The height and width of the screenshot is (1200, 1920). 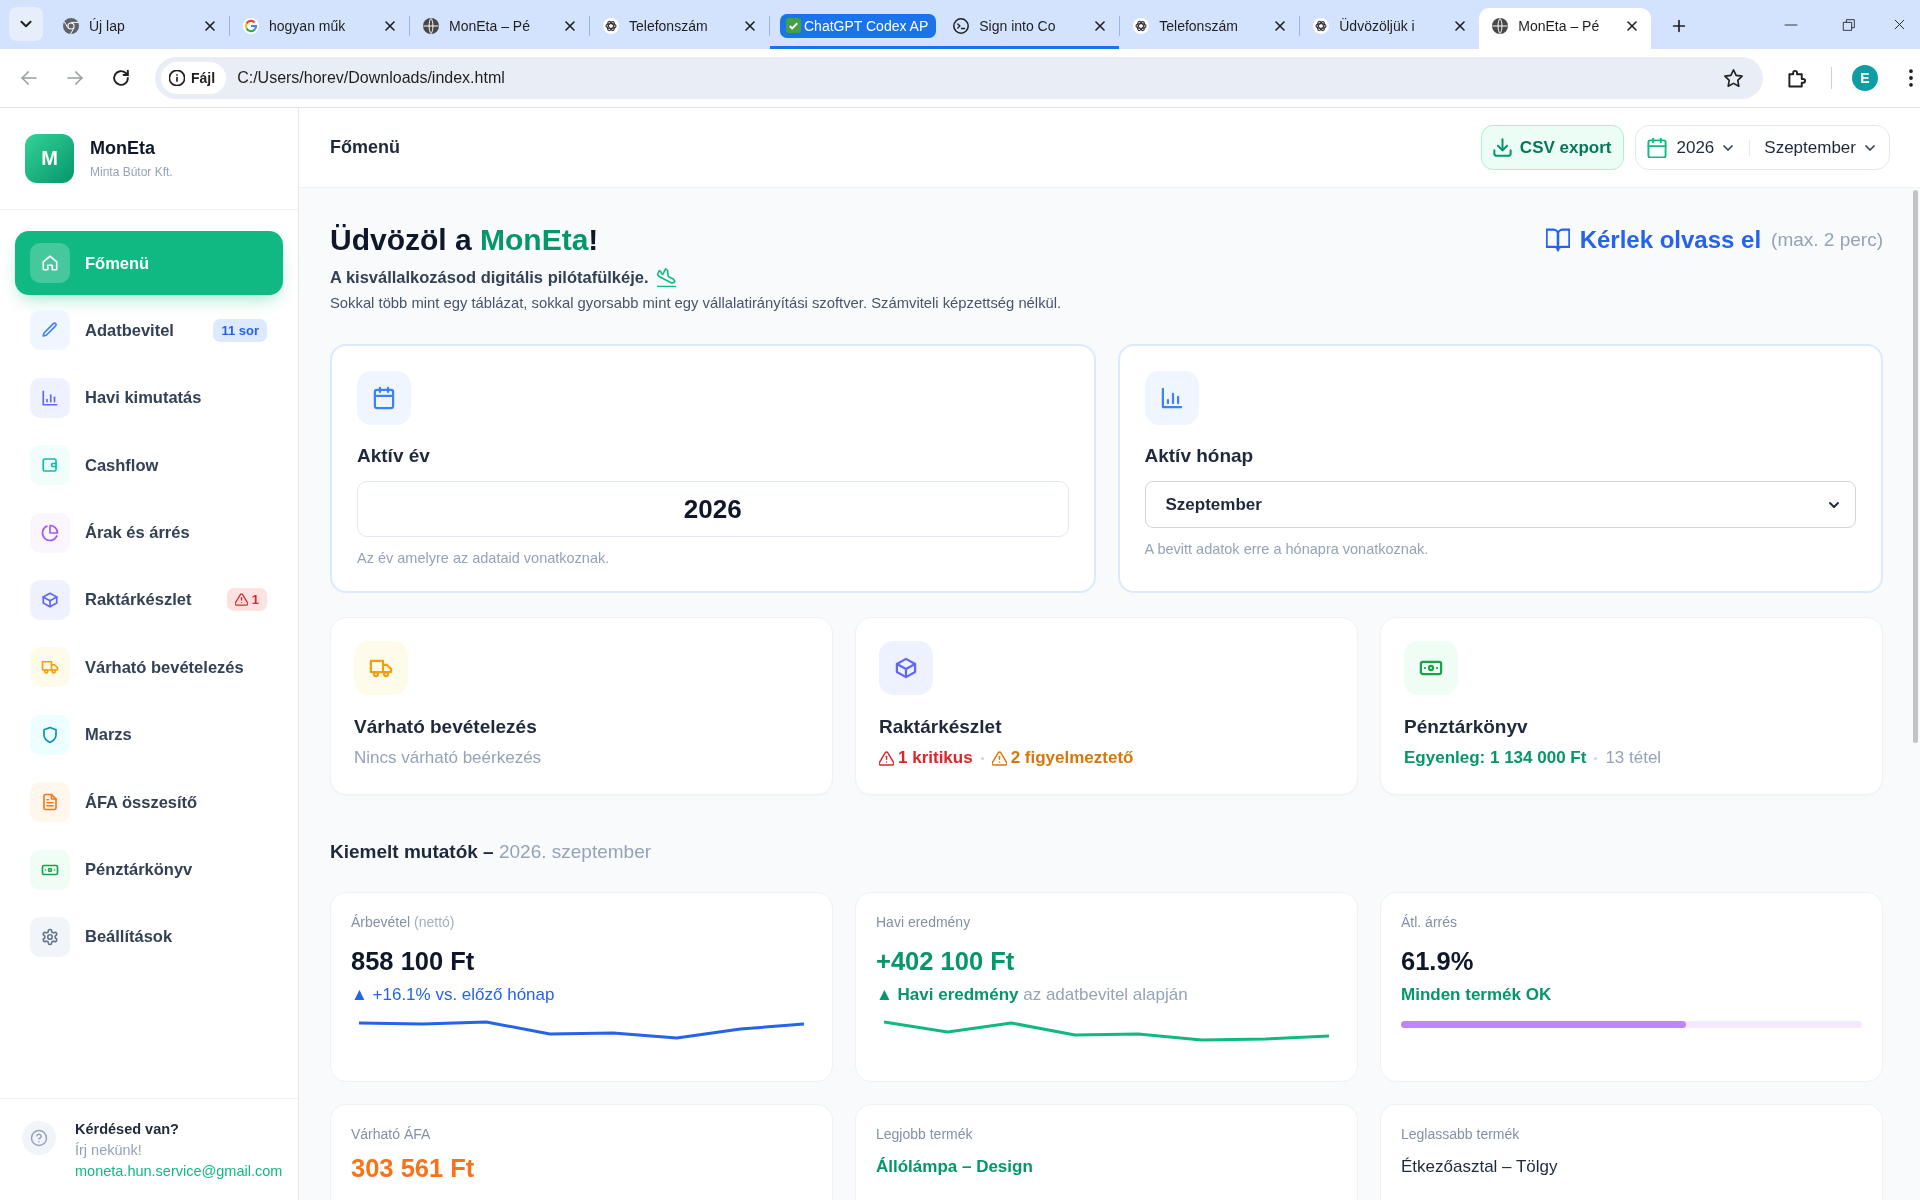 What do you see at coordinates (959, 78) in the screenshot?
I see `address-bar: Fájl C:/Users/horev/Downloads/index.html` at bounding box center [959, 78].